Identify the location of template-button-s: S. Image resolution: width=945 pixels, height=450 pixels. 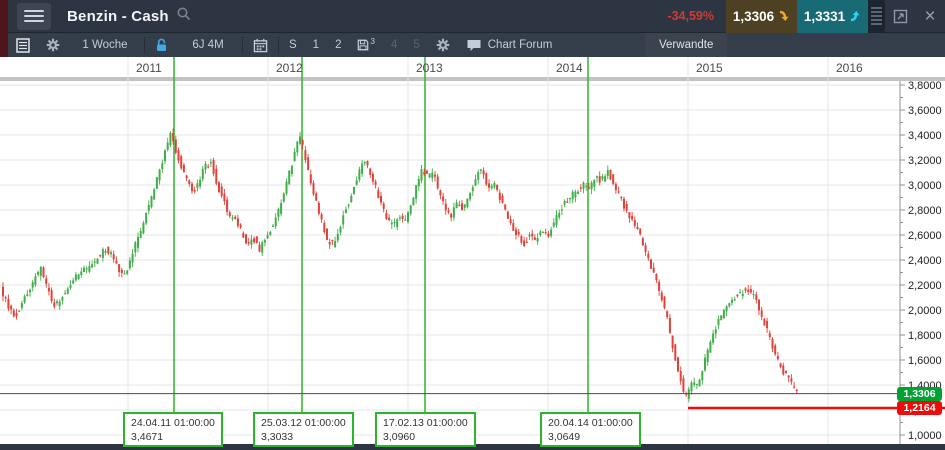
(293, 45).